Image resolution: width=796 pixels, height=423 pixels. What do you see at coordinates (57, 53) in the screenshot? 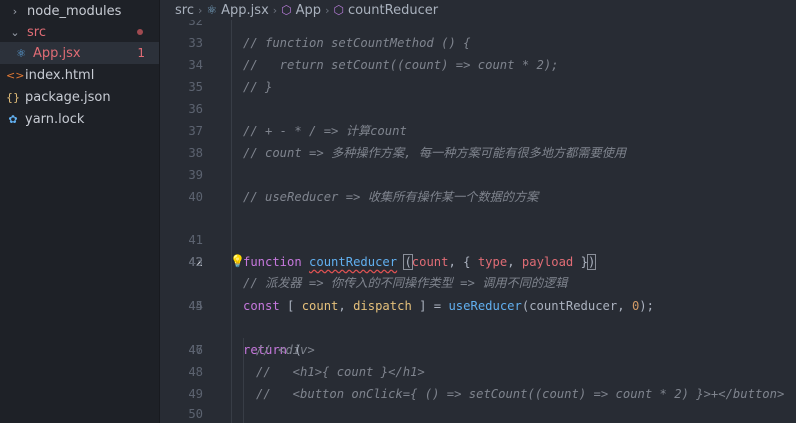
I see `tree-item-label: App.jsx` at bounding box center [57, 53].